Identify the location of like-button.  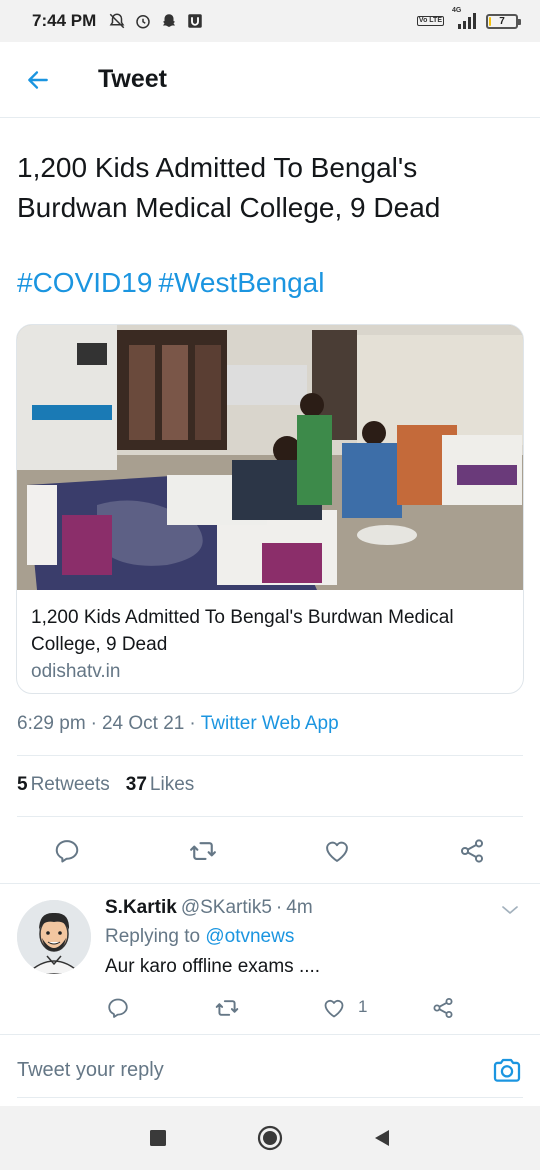
(337, 851).